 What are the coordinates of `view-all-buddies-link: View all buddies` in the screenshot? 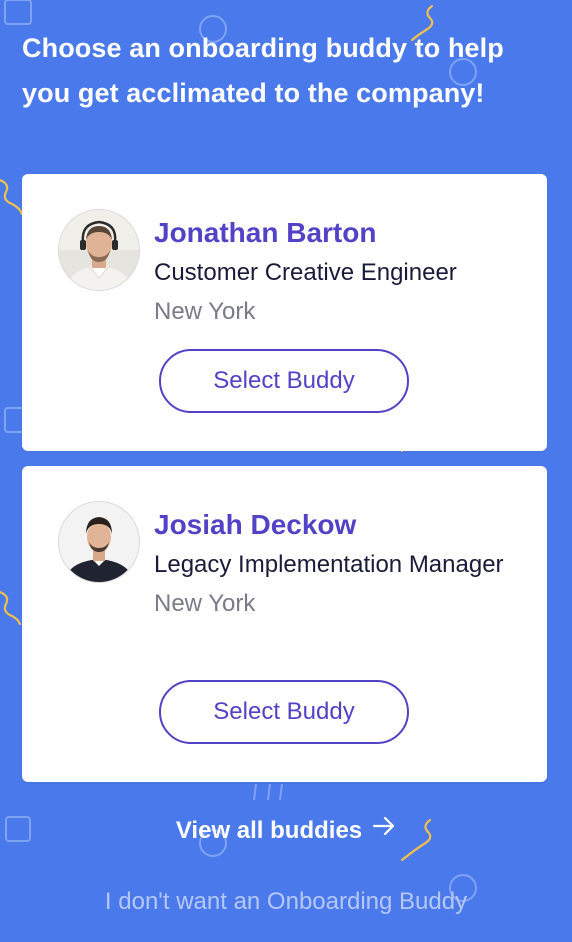 It's located at (286, 831).